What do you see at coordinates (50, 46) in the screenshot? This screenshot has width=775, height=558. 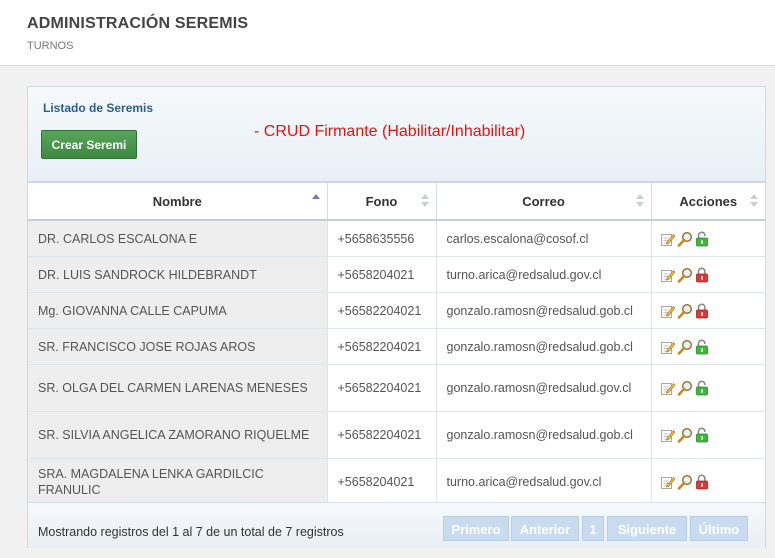 I see `page-subtitle: TURNOS` at bounding box center [50, 46].